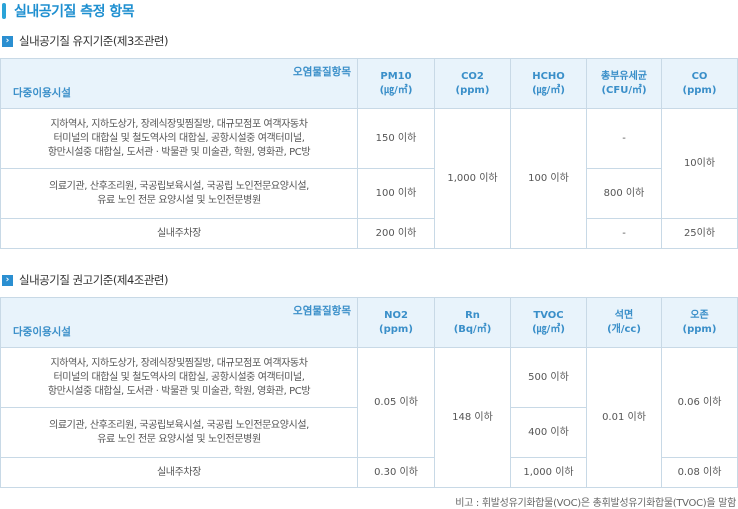  Describe the element at coordinates (624, 83) in the screenshot. I see `column-header-bacteria: 총부유세균 (CFU/㎥)` at that location.